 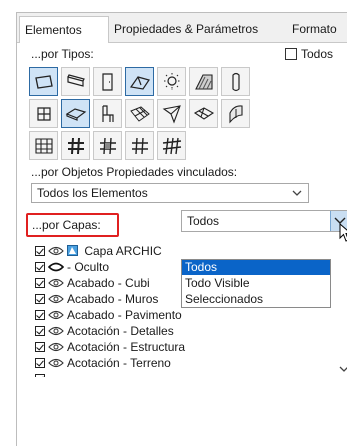 I want to click on layer-row: Capa ARCHIC, so click(x=98, y=251).